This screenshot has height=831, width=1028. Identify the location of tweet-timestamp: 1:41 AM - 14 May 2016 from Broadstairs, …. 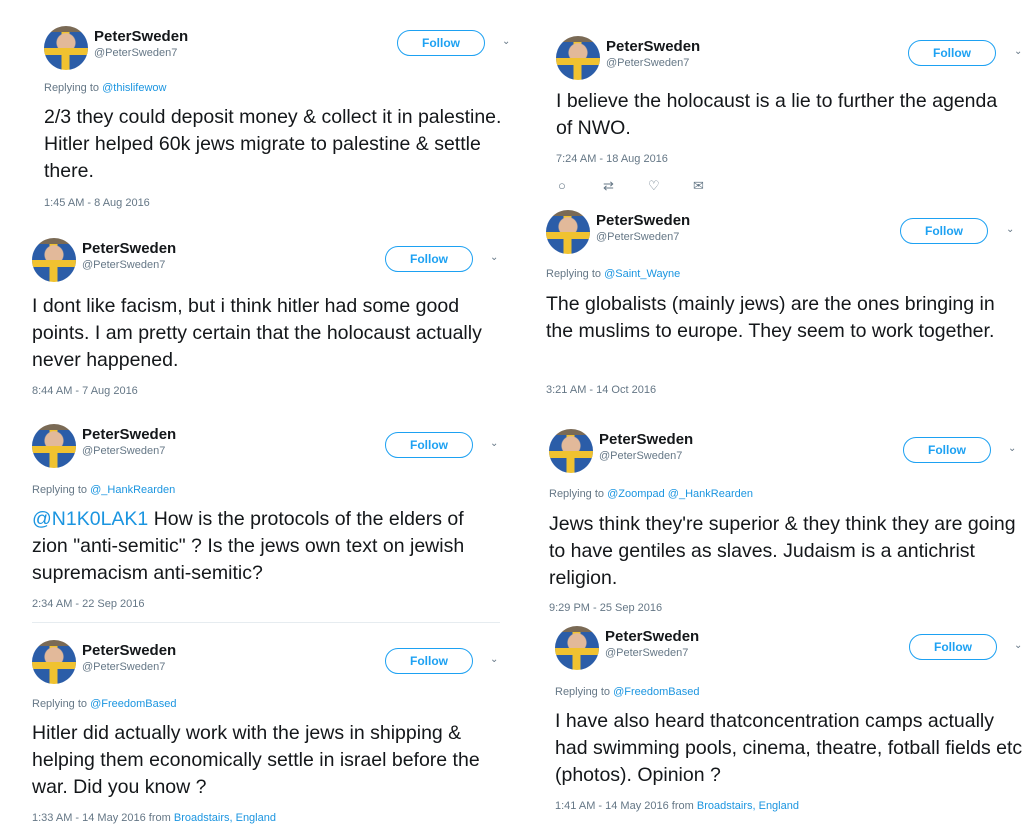
(677, 806).